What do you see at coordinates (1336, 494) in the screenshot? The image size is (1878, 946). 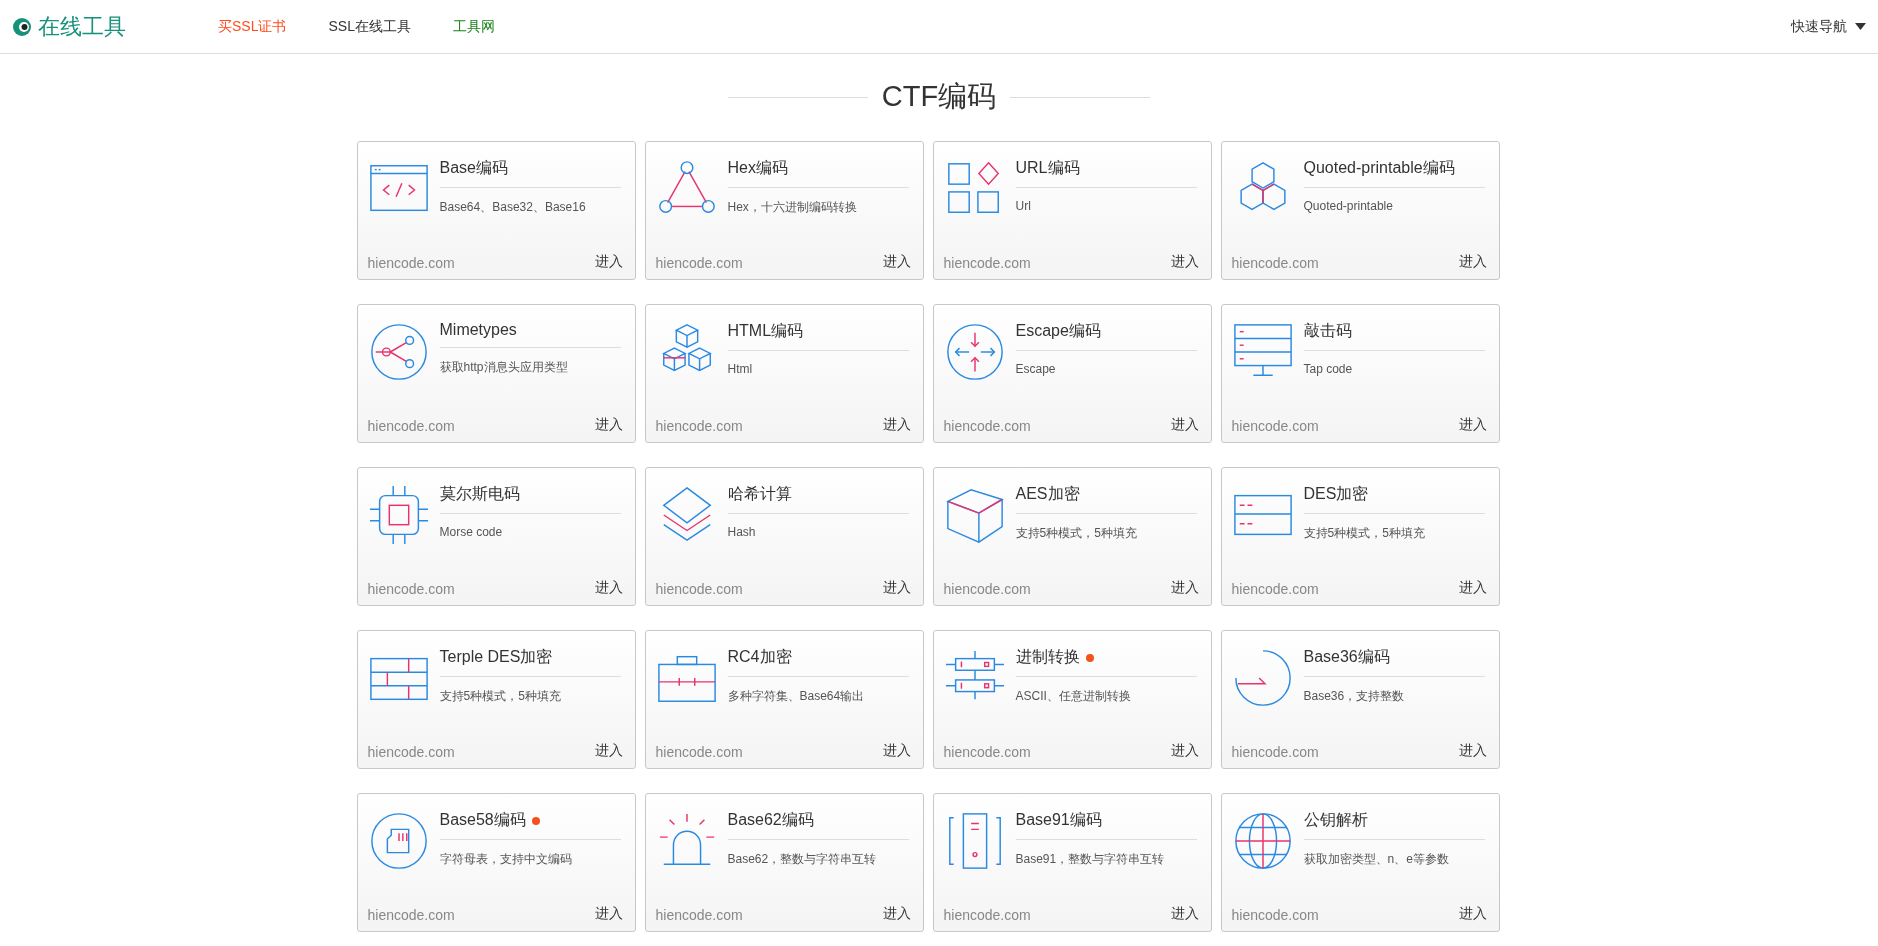 I see `card-title: DES加密` at bounding box center [1336, 494].